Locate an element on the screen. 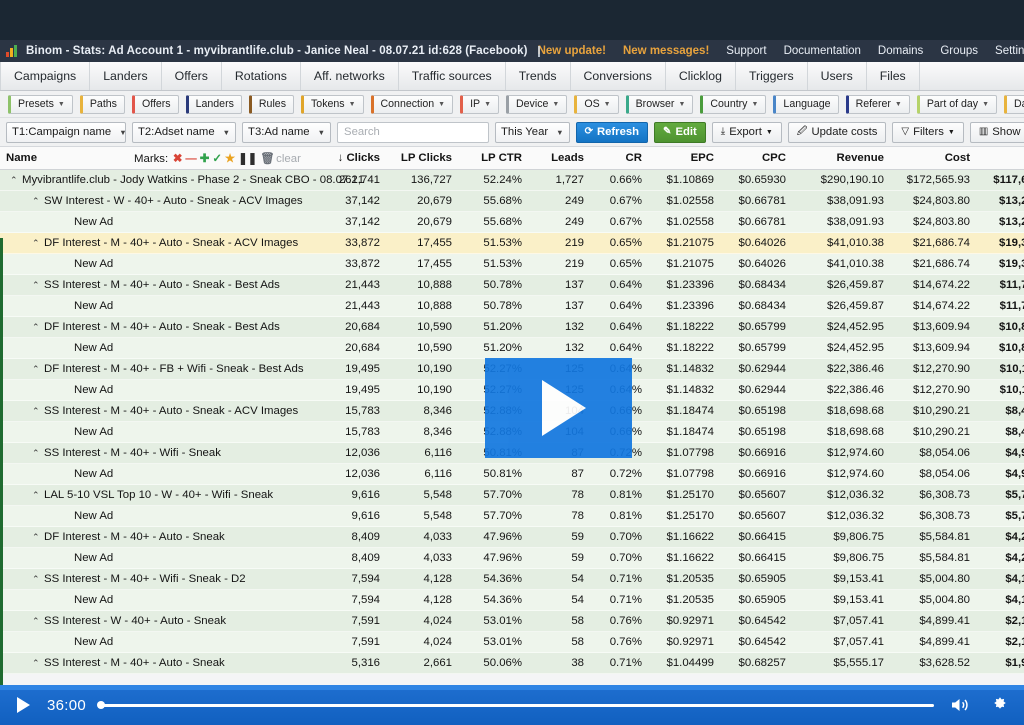 The width and height of the screenshot is (1024, 725). play-icon is located at coordinates (23, 705).